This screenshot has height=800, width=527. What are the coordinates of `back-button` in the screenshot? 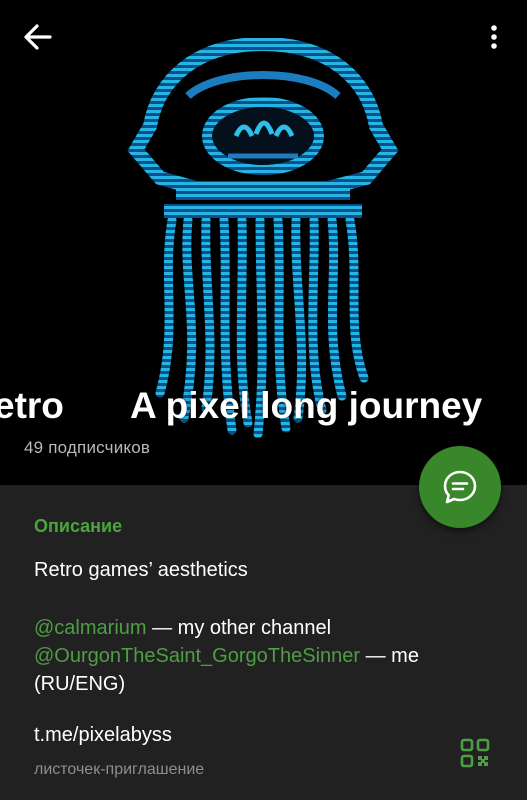 It's located at (38, 37).